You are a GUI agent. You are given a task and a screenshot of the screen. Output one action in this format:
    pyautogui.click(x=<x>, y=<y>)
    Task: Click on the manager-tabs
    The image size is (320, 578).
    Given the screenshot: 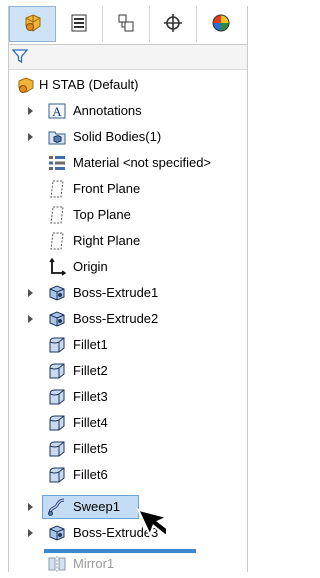 What is the action you would take?
    pyautogui.click(x=128, y=25)
    